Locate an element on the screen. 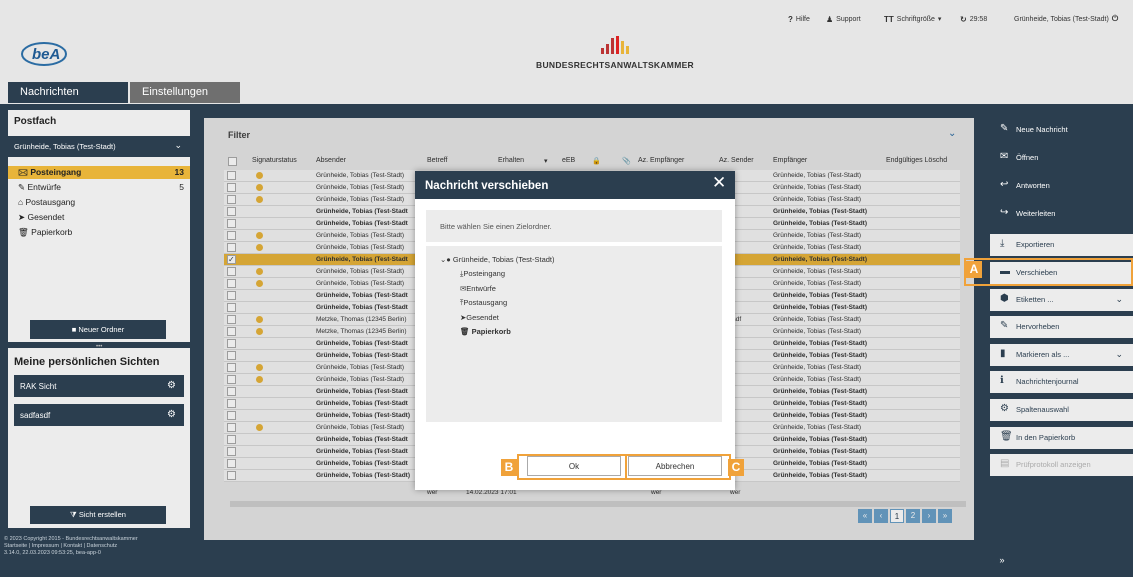 This screenshot has width=1133, height=577. filter-icon: ⧩ is located at coordinates (74, 514).